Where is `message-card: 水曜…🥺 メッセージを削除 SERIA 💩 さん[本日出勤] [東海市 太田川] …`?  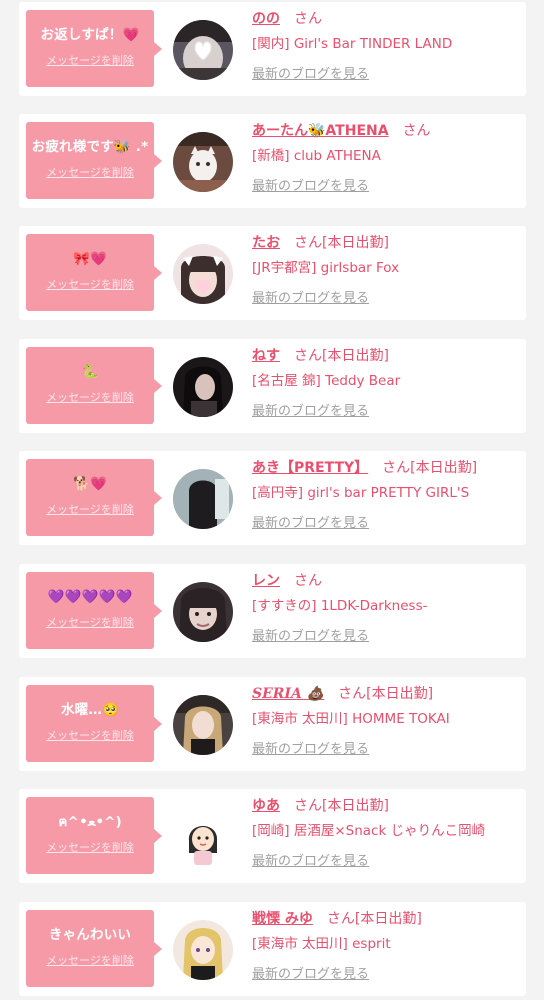 message-card: 水曜…🥺 メッセージを削除 SERIA 💩 さん[本日出勤] [東海市 太田川] … is located at coordinates (272, 724).